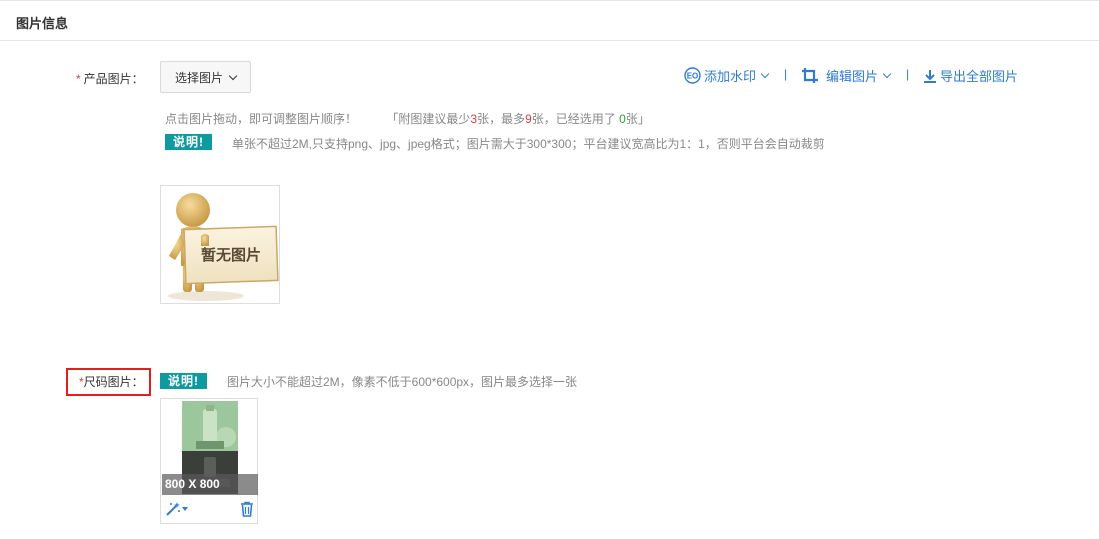 The width and height of the screenshot is (1099, 539). What do you see at coordinates (846, 75) in the screenshot?
I see `edit-image-button: 编辑图片` at bounding box center [846, 75].